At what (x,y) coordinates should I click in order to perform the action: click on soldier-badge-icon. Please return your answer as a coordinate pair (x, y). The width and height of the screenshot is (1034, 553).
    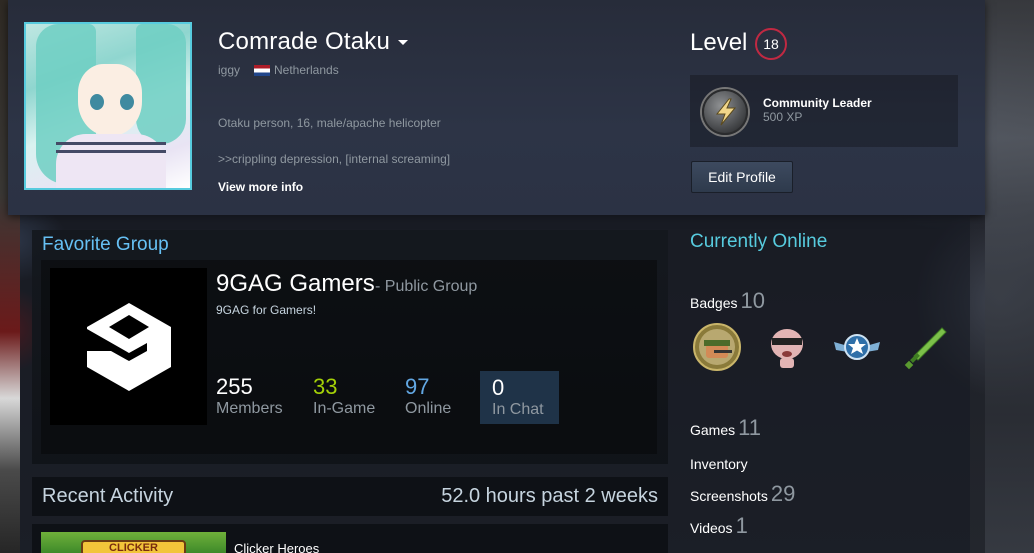
    Looking at the image, I should click on (717, 347).